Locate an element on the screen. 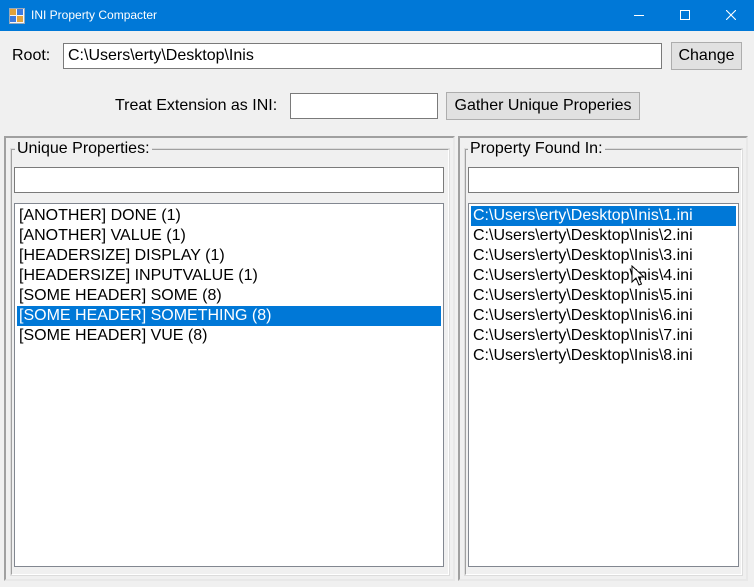 The height and width of the screenshot is (587, 754). list-item: C:\Users\erty\Desktop\Inis\5.ini is located at coordinates (603, 296).